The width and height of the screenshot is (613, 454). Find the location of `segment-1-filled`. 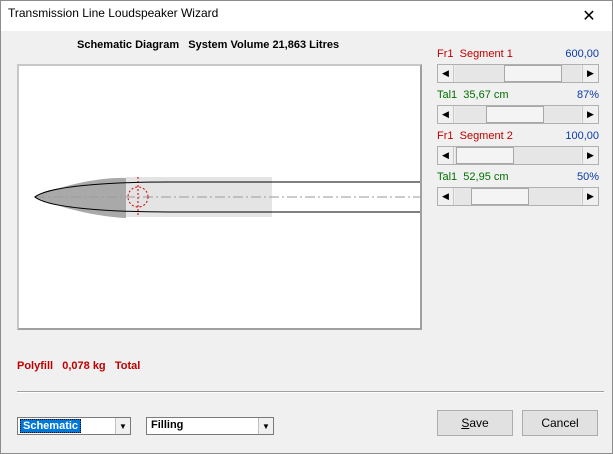

segment-1-filled is located at coordinates (80, 197).